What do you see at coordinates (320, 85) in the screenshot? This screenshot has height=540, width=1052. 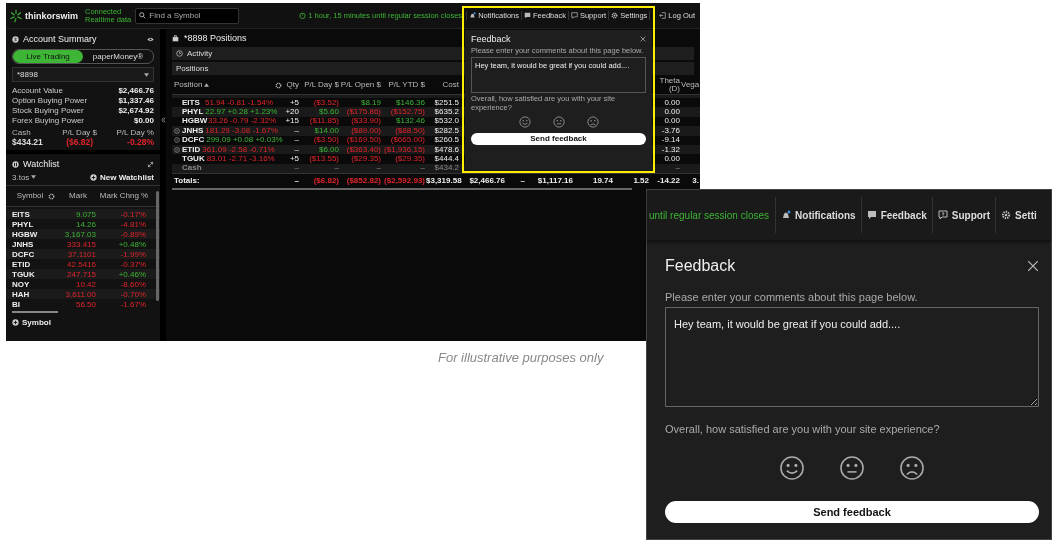 I see `column-header: P/L Day $` at bounding box center [320, 85].